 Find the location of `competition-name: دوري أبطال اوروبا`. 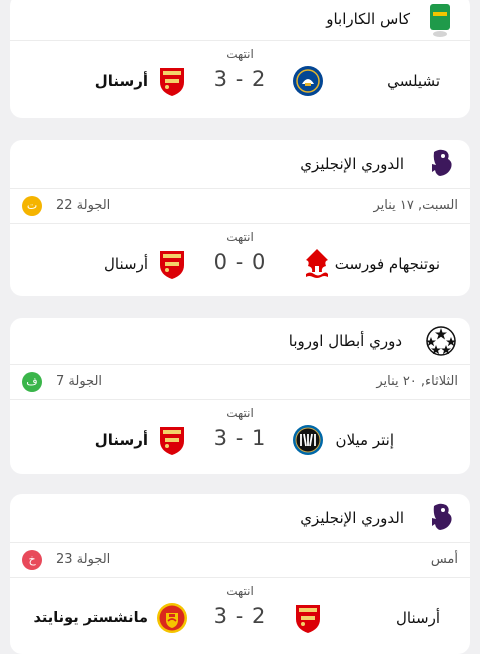

competition-name: دوري أبطال اوروبا is located at coordinates (345, 341).